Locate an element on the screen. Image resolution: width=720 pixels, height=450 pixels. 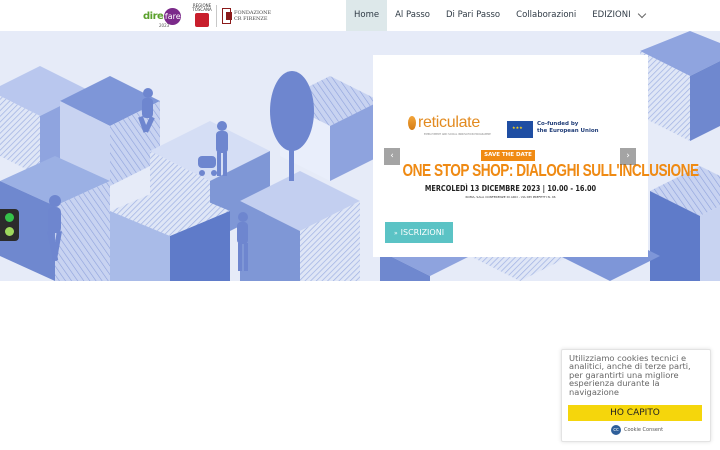
chevron-right-icon: › is located at coordinates (628, 156).